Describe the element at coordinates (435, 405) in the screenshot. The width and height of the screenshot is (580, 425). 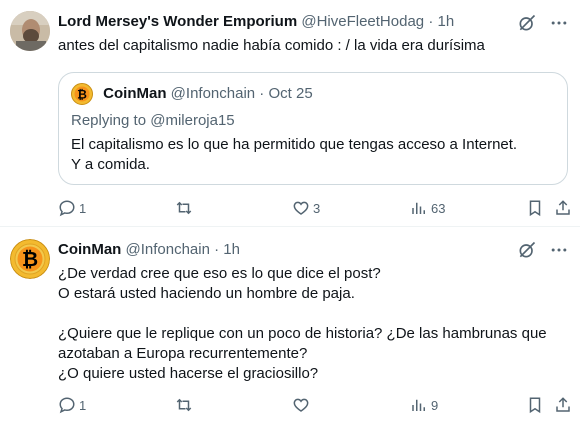
I see `views-count: 9` at that location.